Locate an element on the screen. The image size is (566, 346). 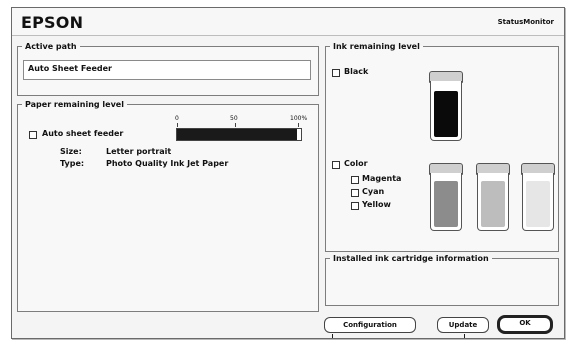
paper-level-fill is located at coordinates (237, 134).